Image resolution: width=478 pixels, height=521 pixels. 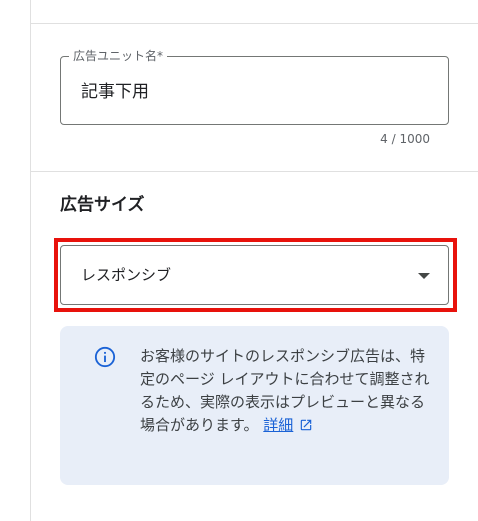 I want to click on open-in-new-icon, so click(x=306, y=425).